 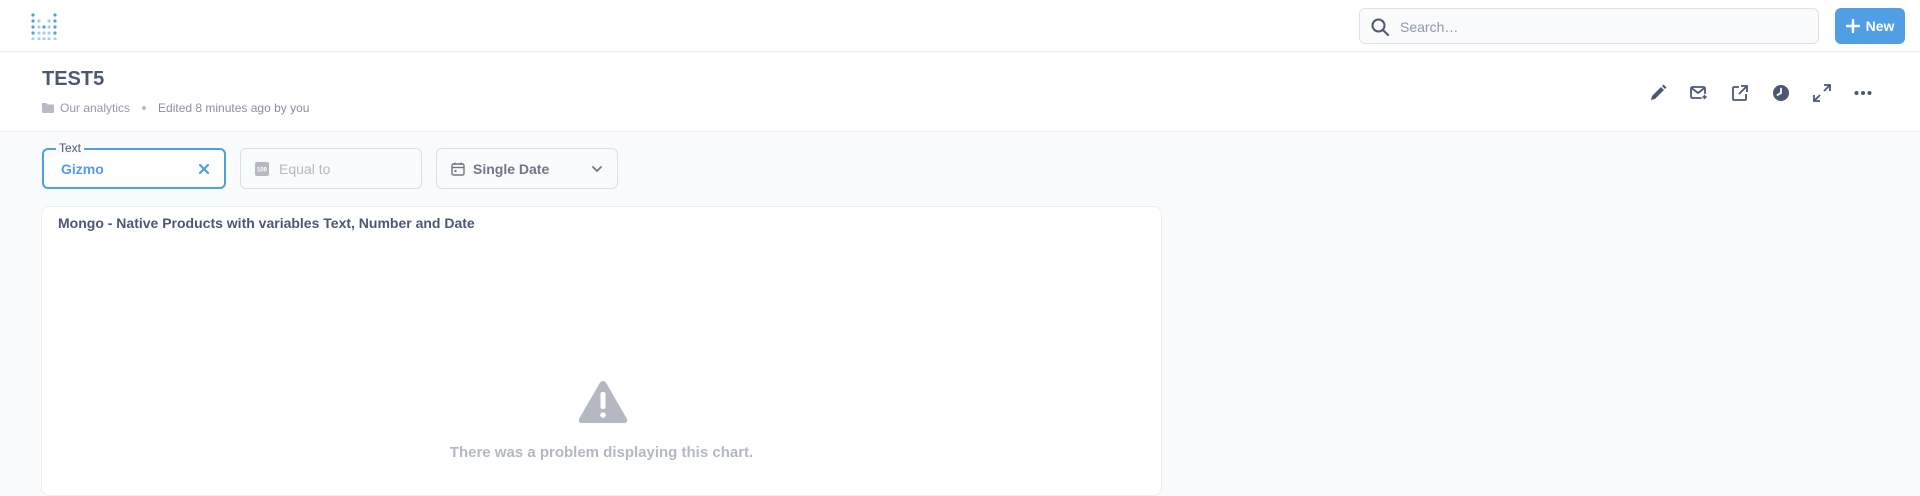 I want to click on clock-icon, so click(x=1780, y=93).